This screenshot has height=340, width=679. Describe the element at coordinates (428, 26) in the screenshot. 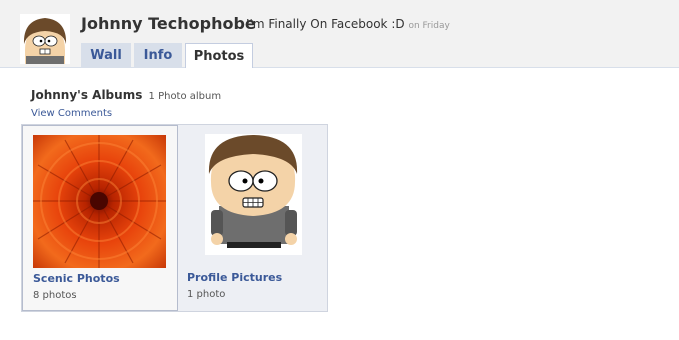

I see `status-timestamp: on Friday` at that location.